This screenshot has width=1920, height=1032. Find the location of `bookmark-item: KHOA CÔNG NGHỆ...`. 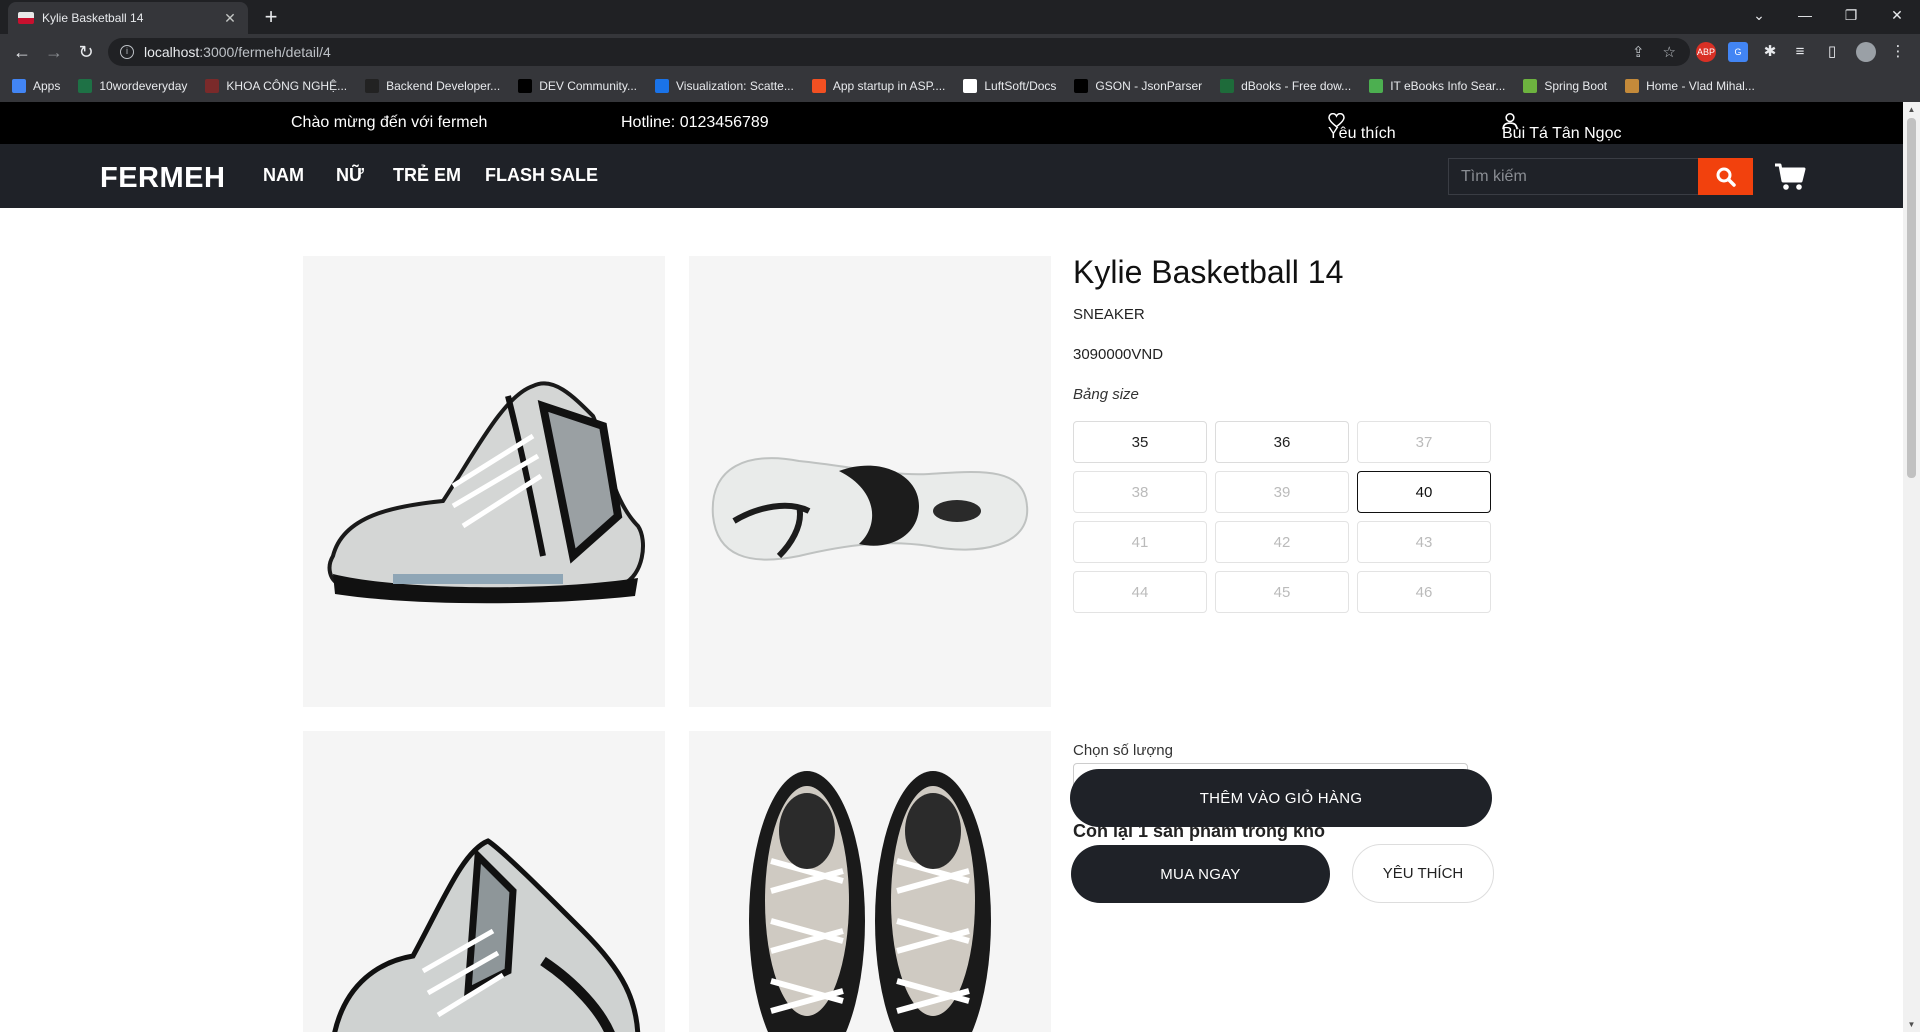

bookmark-item: KHOA CÔNG NGHỆ... is located at coordinates (276, 86).